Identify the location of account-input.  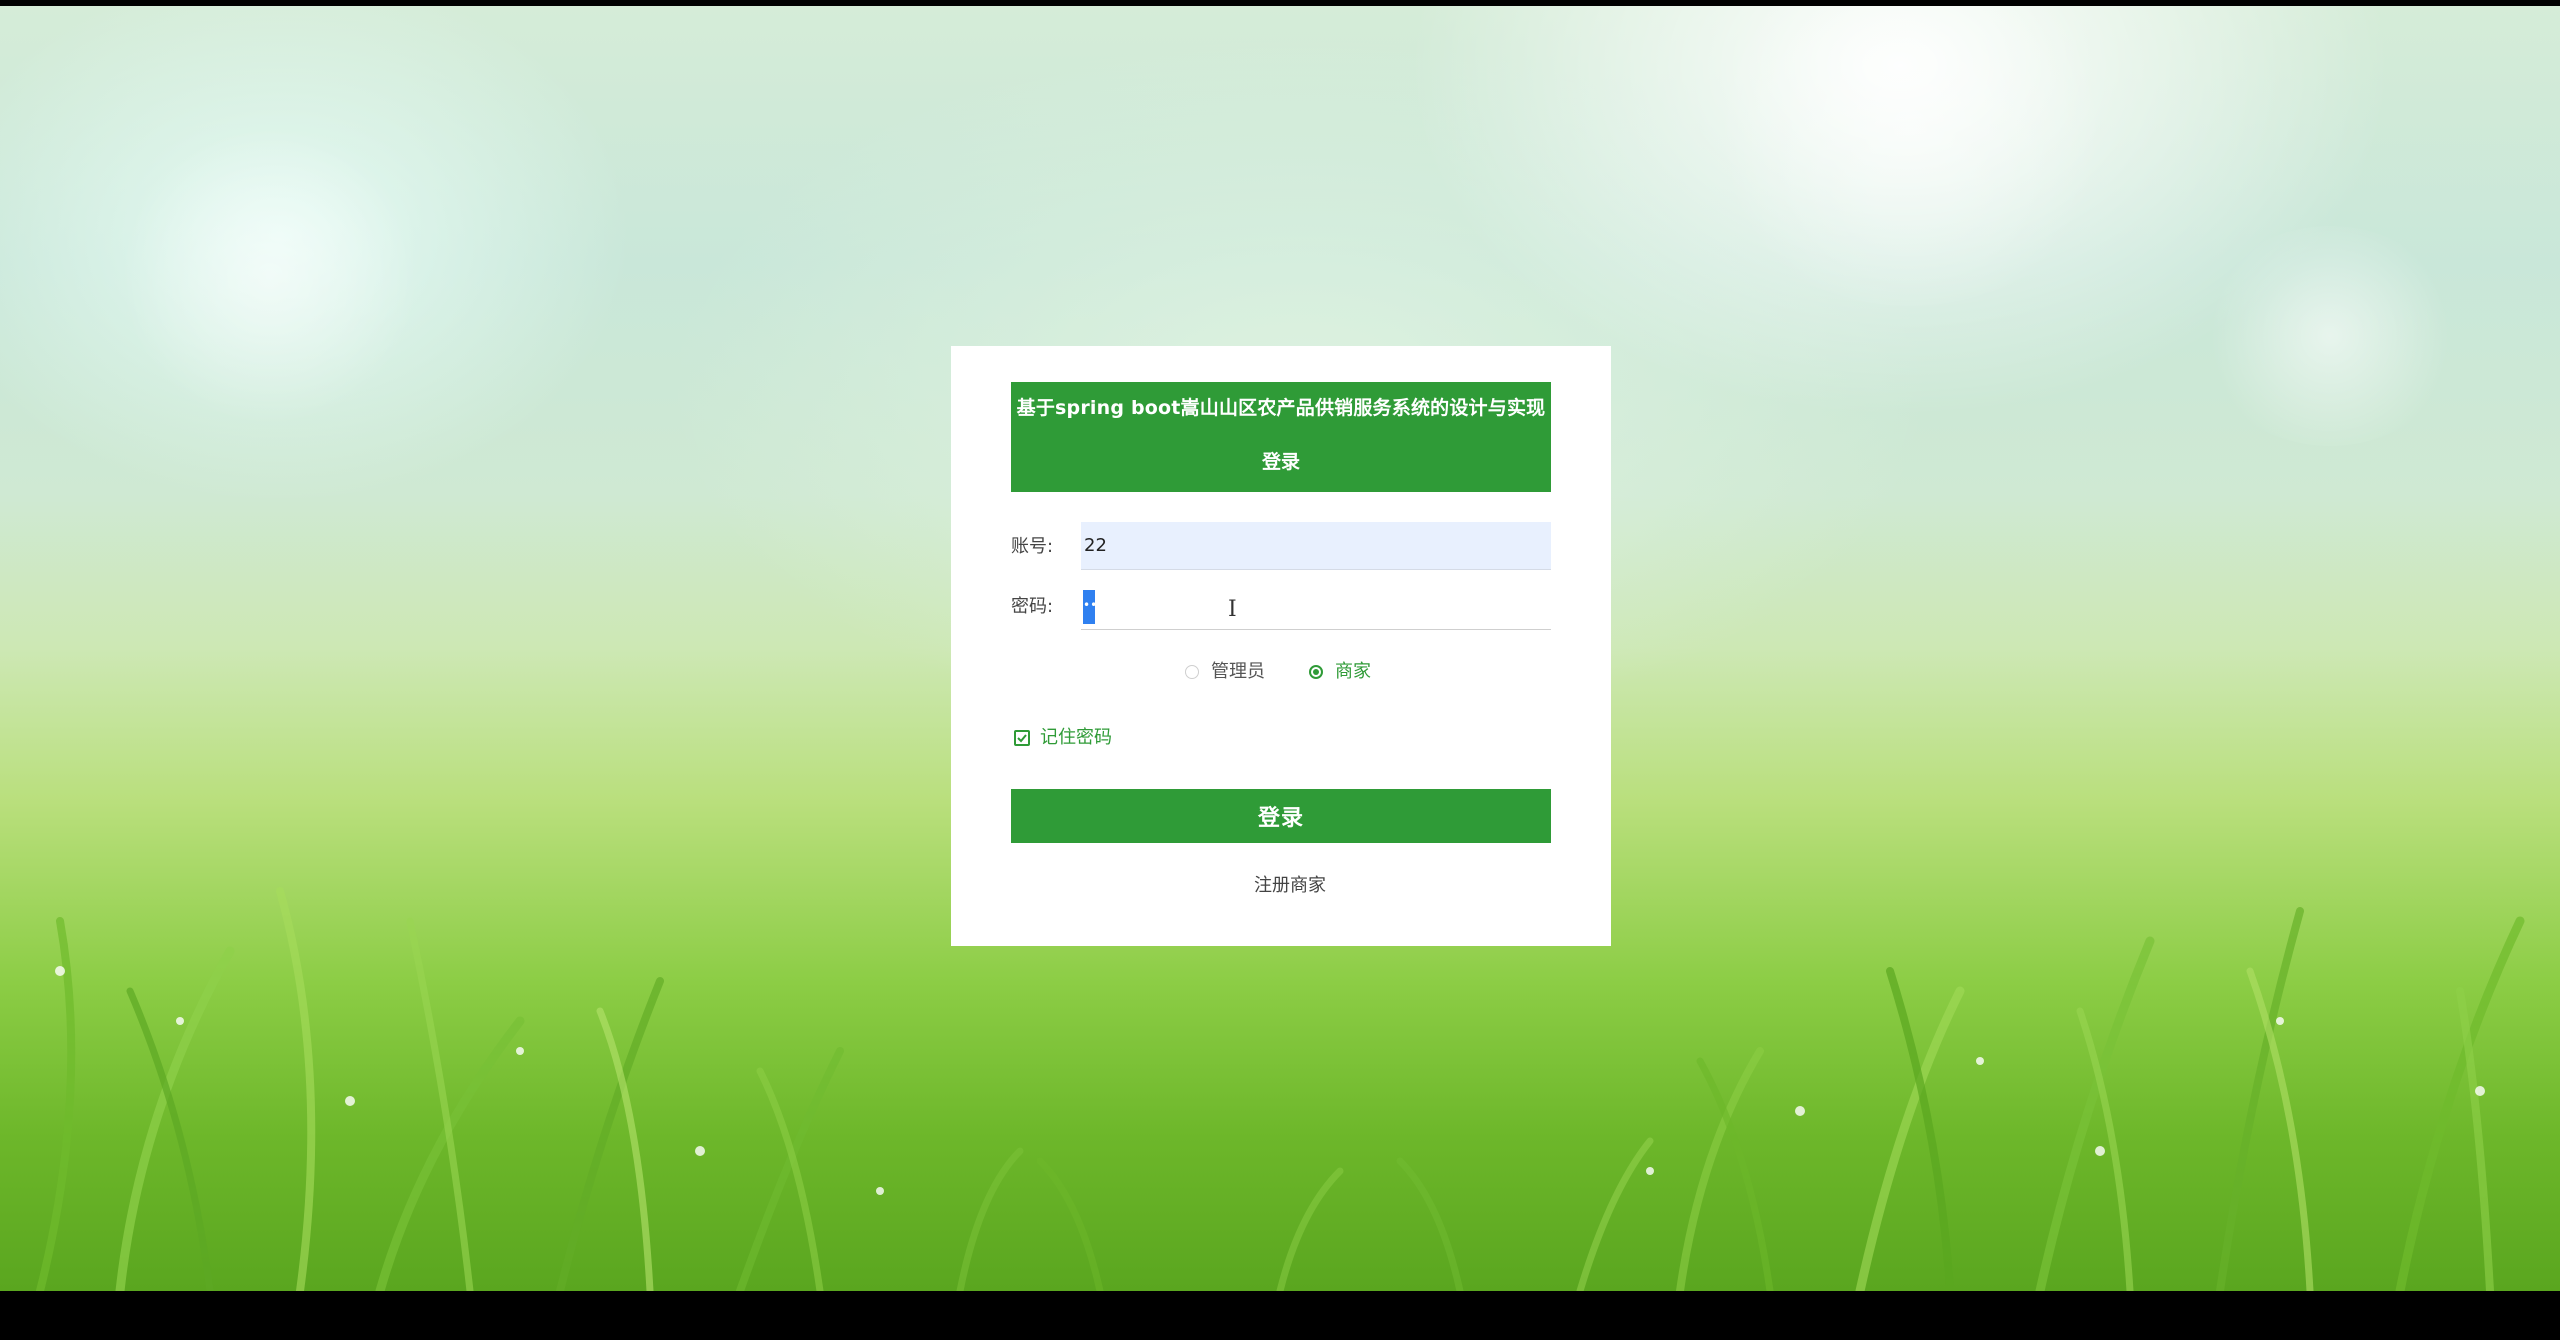
(1316, 546).